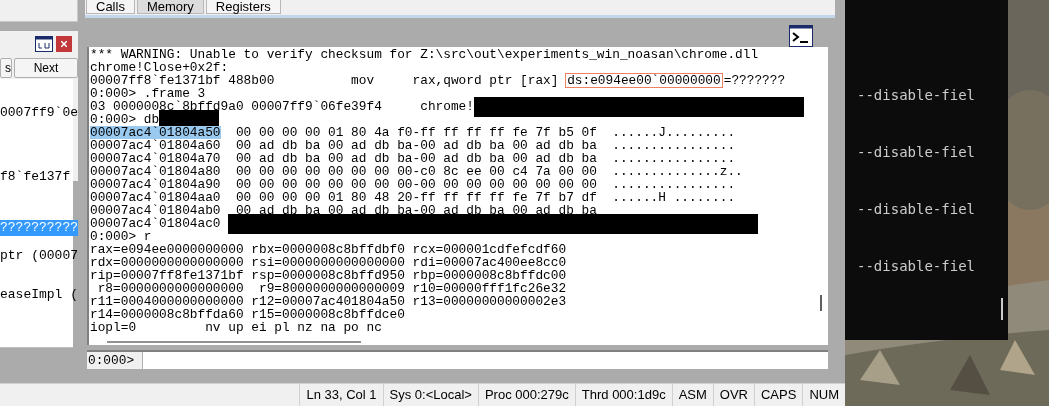 The width and height of the screenshot is (1049, 406). What do you see at coordinates (692, 395) in the screenshot?
I see `status-field: ASM` at bounding box center [692, 395].